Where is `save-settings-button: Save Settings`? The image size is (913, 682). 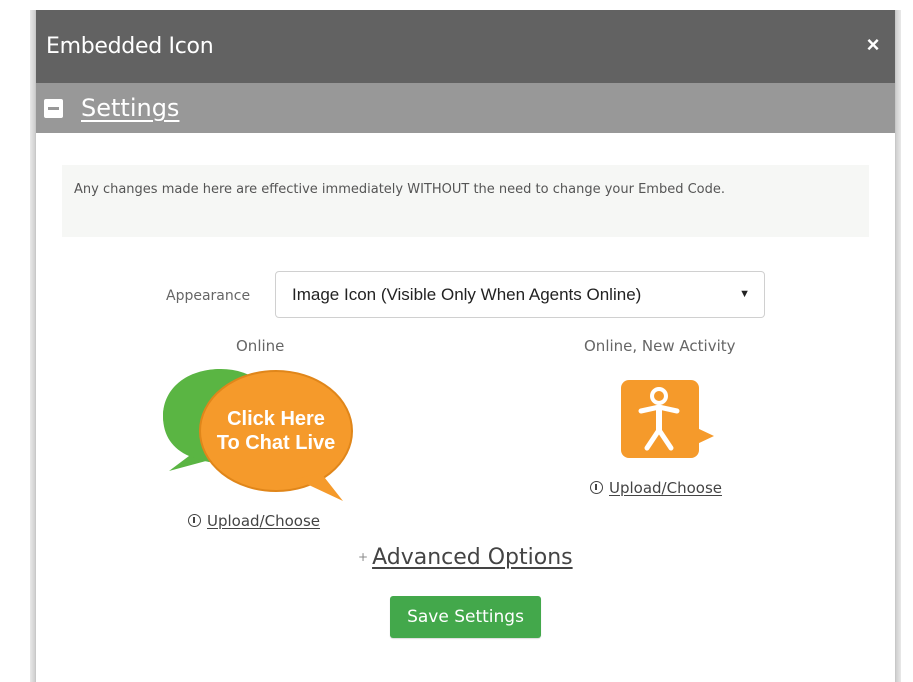
save-settings-button: Save Settings is located at coordinates (465, 617).